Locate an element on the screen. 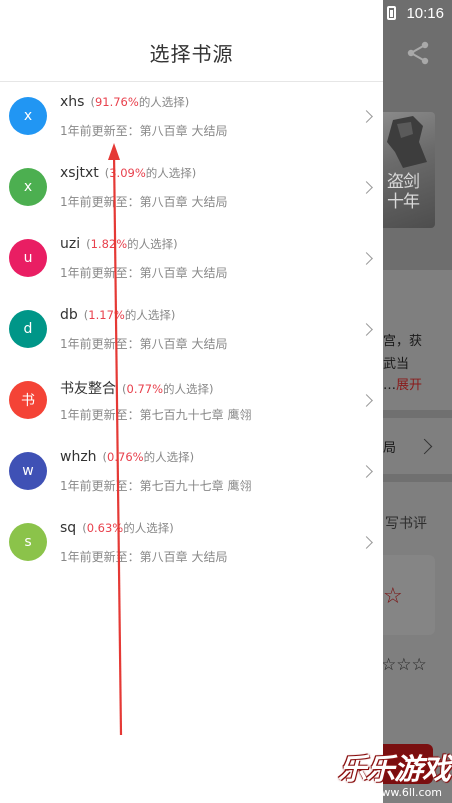 The height and width of the screenshot is (803, 452). source-item: s sq (0.63%的人选择) 1年前更新至：第八百章 大结局 is located at coordinates (191, 541).